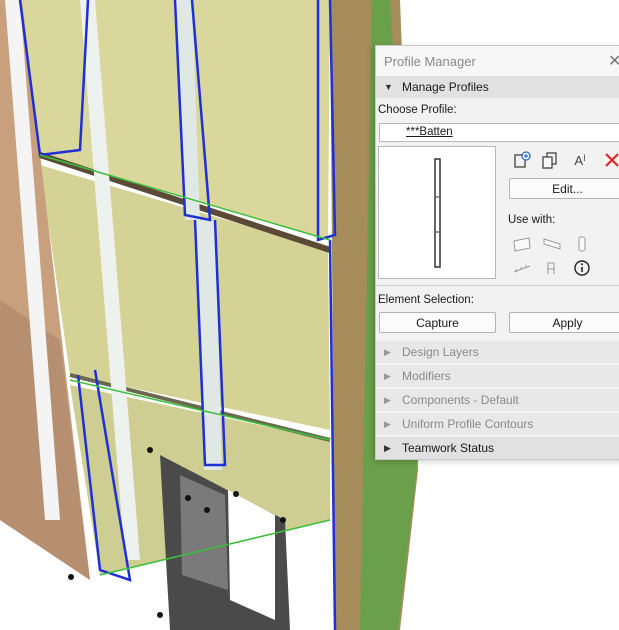  Describe the element at coordinates (610, 160) in the screenshot. I see `delete-profile-icon` at that location.